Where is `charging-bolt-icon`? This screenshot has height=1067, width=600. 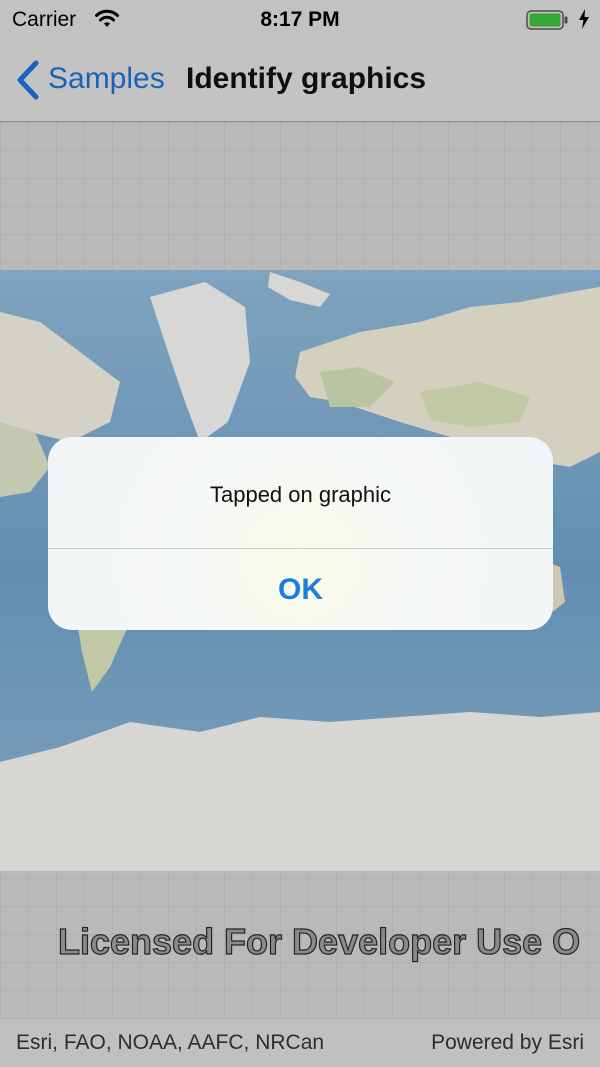 charging-bolt-icon is located at coordinates (584, 19).